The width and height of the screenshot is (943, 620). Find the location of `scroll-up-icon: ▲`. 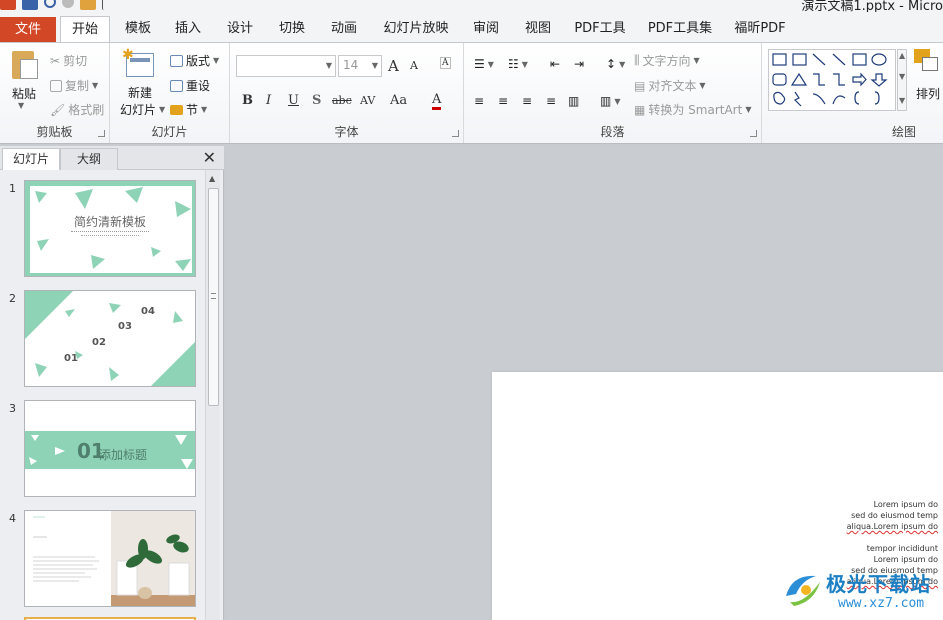

scroll-up-icon: ▲ is located at coordinates (212, 178).